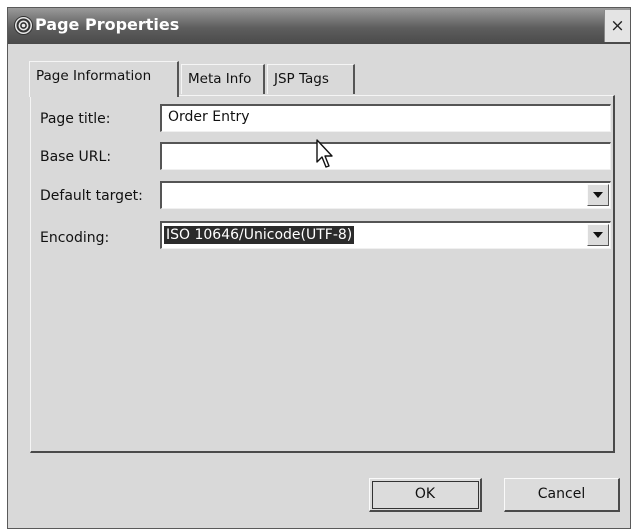 Image resolution: width=631 pixels, height=529 pixels. I want to click on tab-jsp-tags: JSP Tags, so click(311, 79).